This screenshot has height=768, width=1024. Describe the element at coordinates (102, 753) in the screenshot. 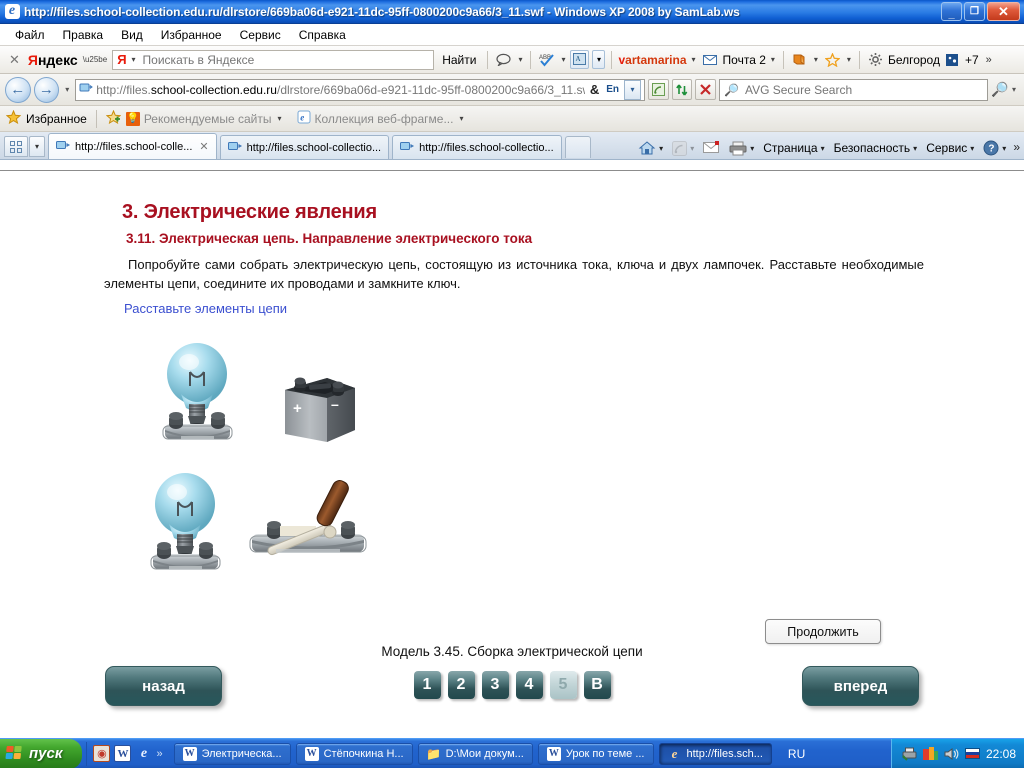

I see `media-player-icon: ◉` at that location.